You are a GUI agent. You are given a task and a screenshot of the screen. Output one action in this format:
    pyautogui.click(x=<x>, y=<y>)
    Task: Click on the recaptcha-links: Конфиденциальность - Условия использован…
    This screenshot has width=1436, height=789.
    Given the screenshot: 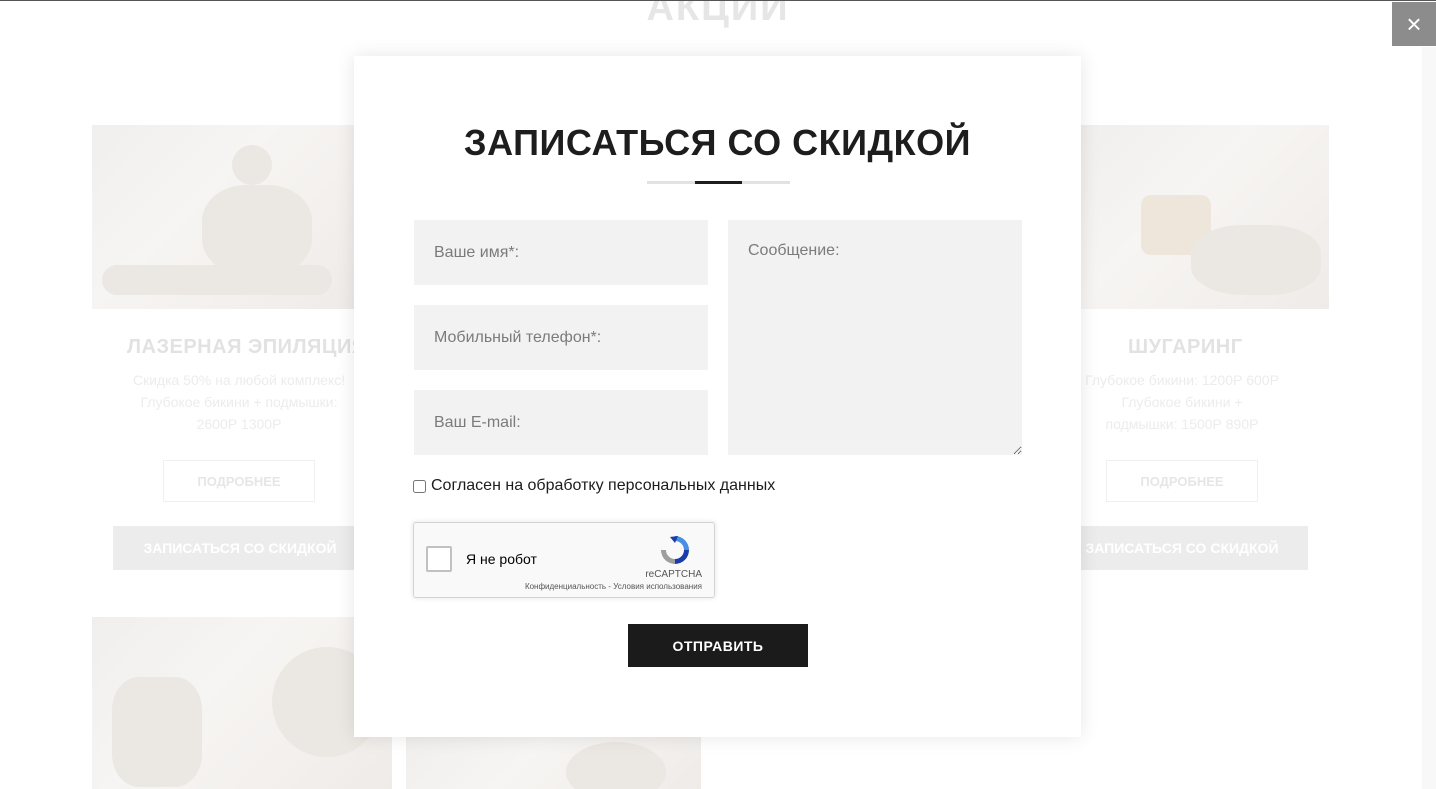 What is the action you would take?
    pyautogui.click(x=613, y=586)
    